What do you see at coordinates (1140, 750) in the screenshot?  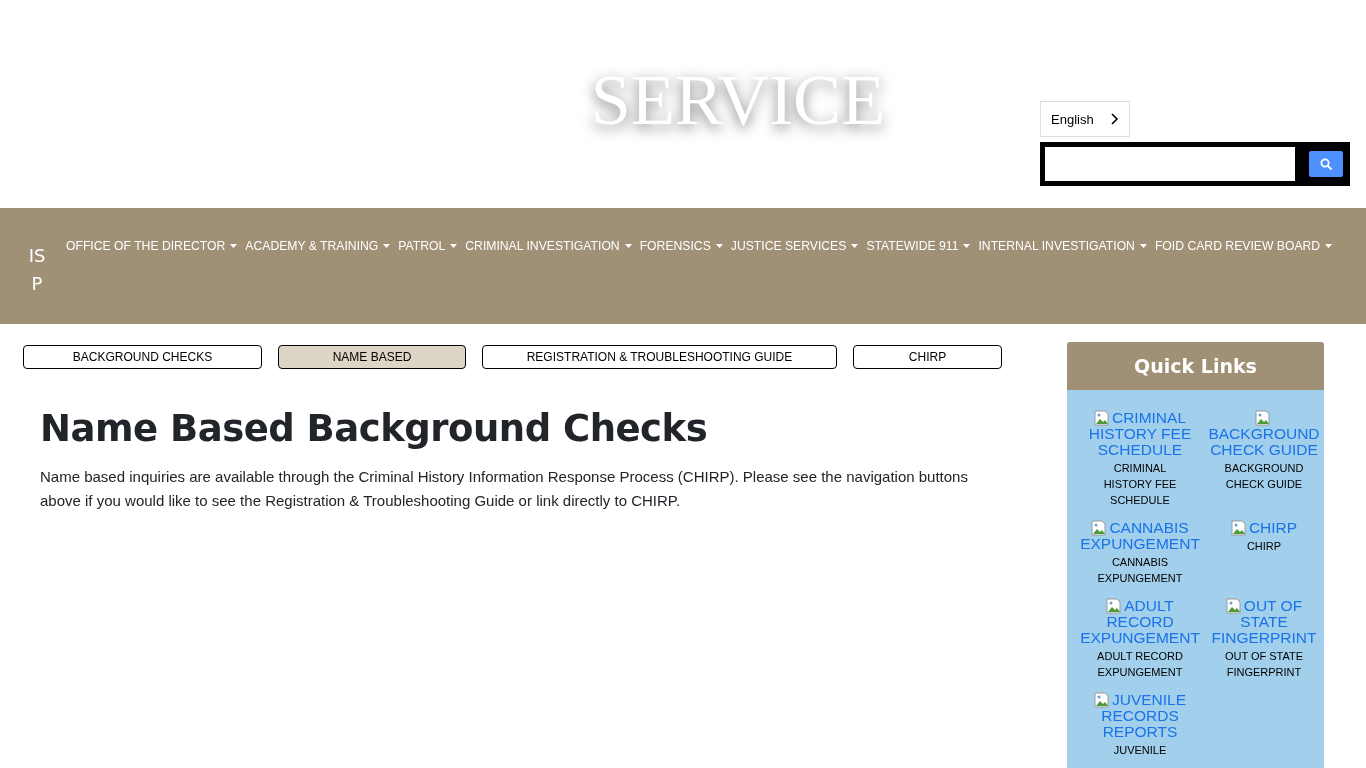 I see `link-caption: JUVENILE` at bounding box center [1140, 750].